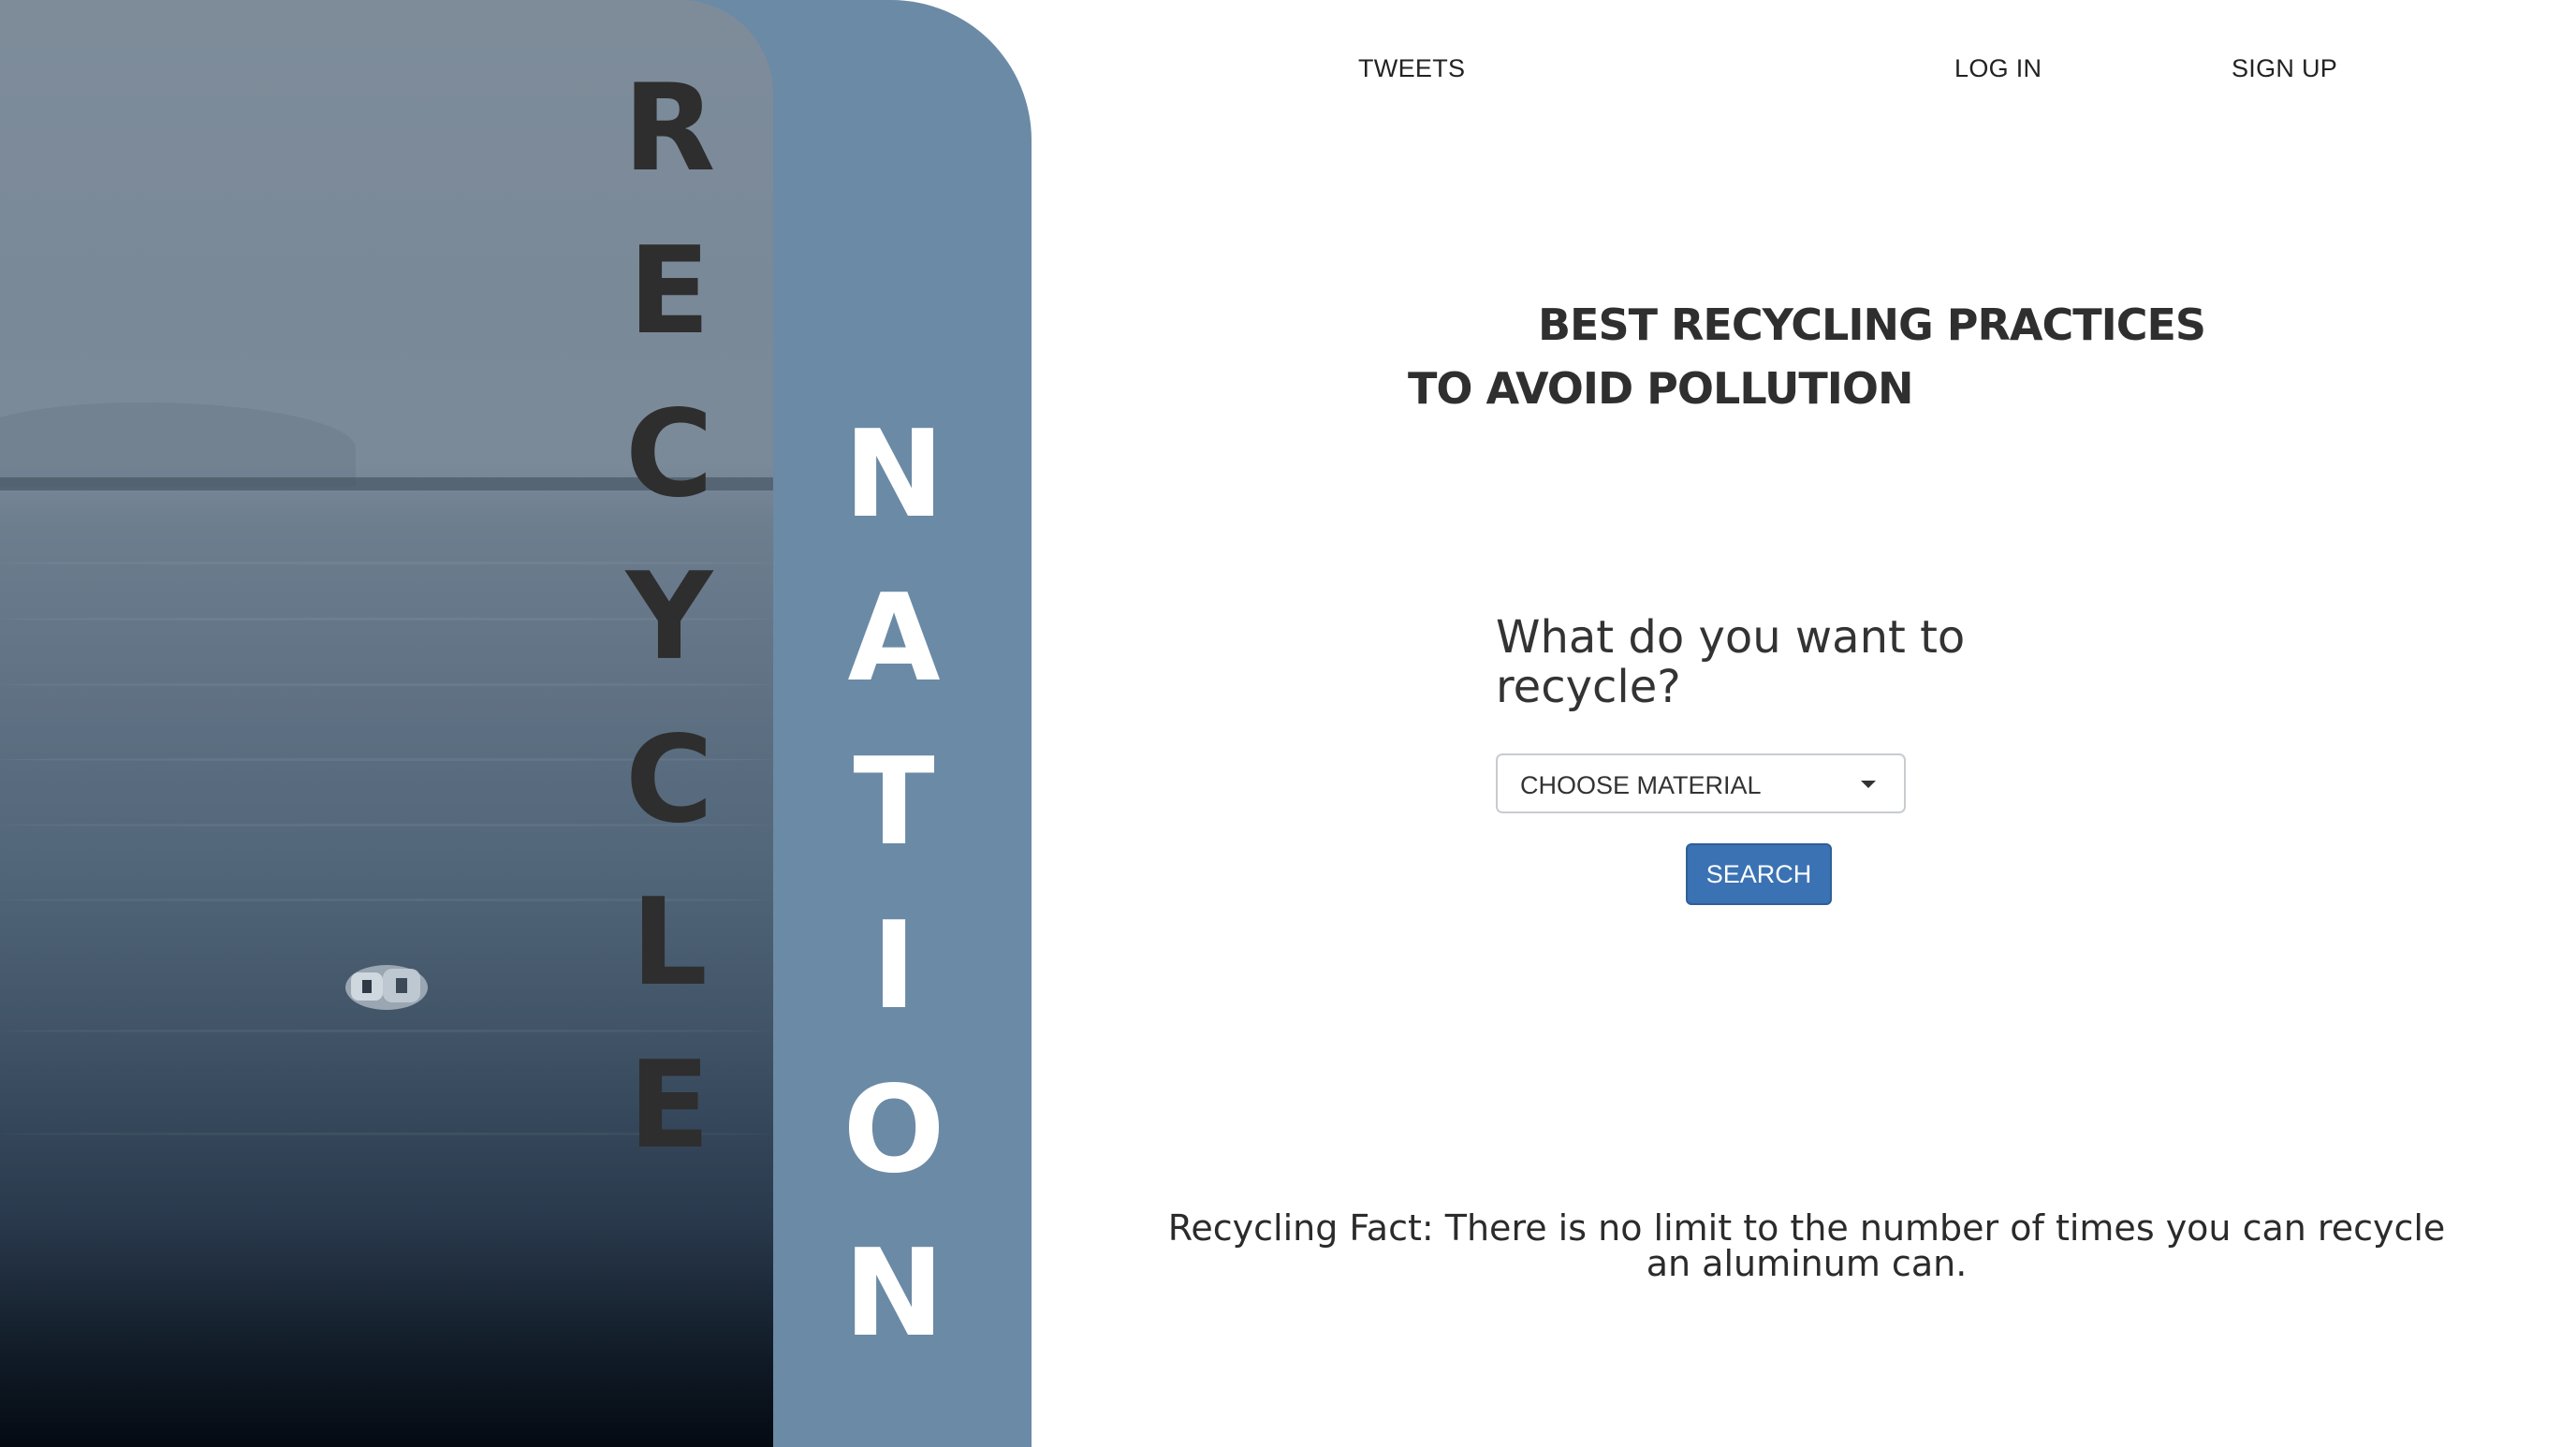 The width and height of the screenshot is (2576, 1447). What do you see at coordinates (1731, 662) in the screenshot?
I see `search-question: What do you want to recycle?` at bounding box center [1731, 662].